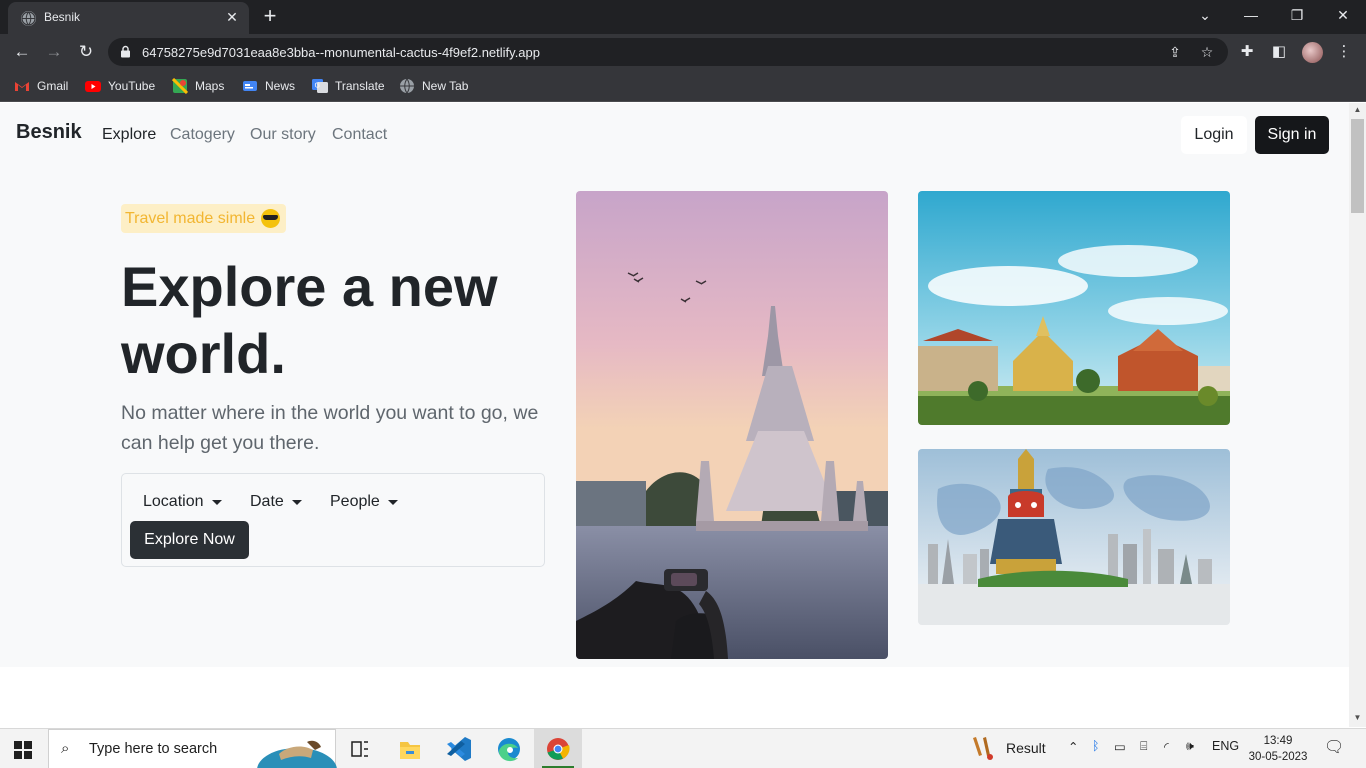  Describe the element at coordinates (1312, 52) in the screenshot. I see `profile-avatar` at that location.